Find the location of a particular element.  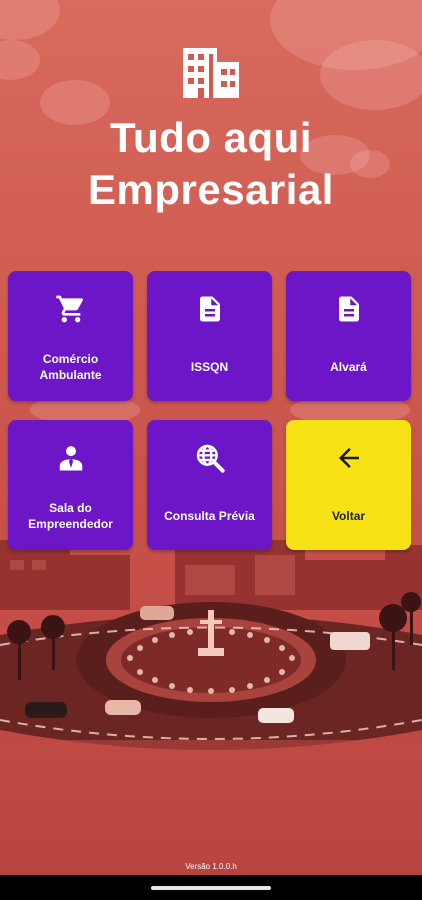

back-button: Voltar is located at coordinates (348, 485).